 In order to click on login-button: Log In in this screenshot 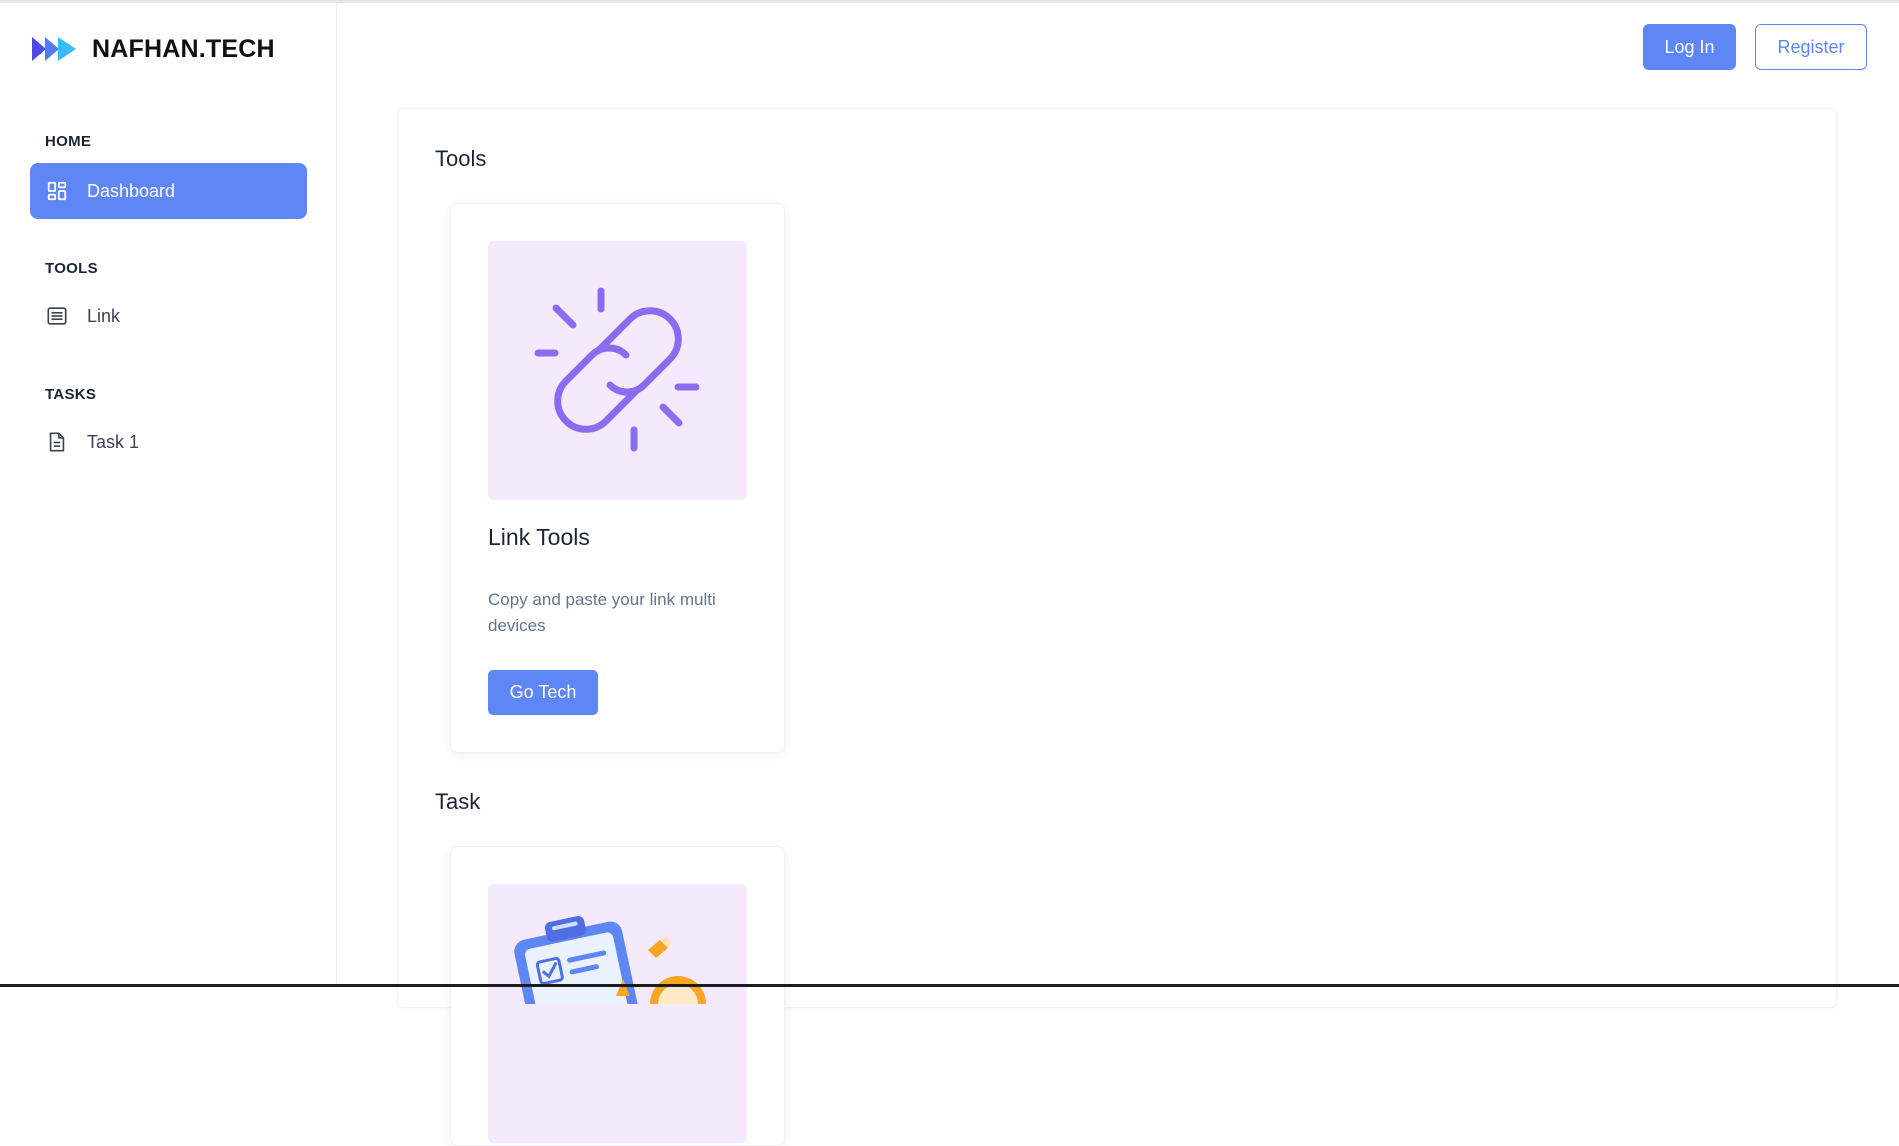, I will do `click(1689, 47)`.